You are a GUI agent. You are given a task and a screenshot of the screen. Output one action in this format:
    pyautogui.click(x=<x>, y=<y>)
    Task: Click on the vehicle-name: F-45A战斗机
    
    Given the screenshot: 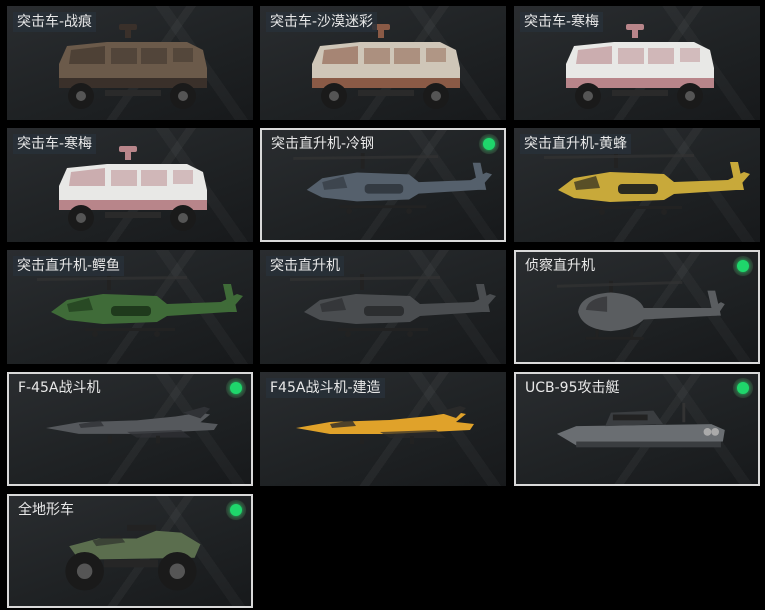 What is the action you would take?
    pyautogui.click(x=59, y=388)
    